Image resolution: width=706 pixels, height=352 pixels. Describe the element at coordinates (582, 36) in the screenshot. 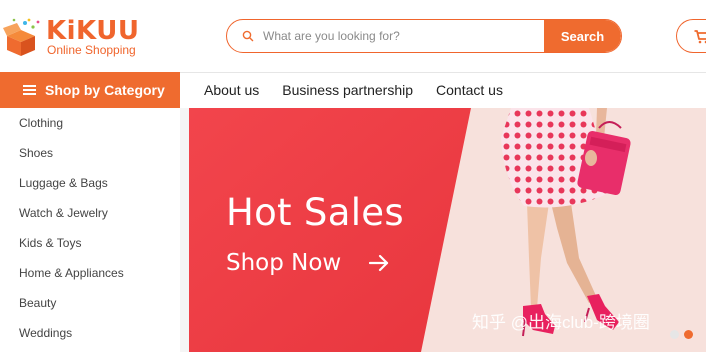

I see `search-button: Search` at that location.